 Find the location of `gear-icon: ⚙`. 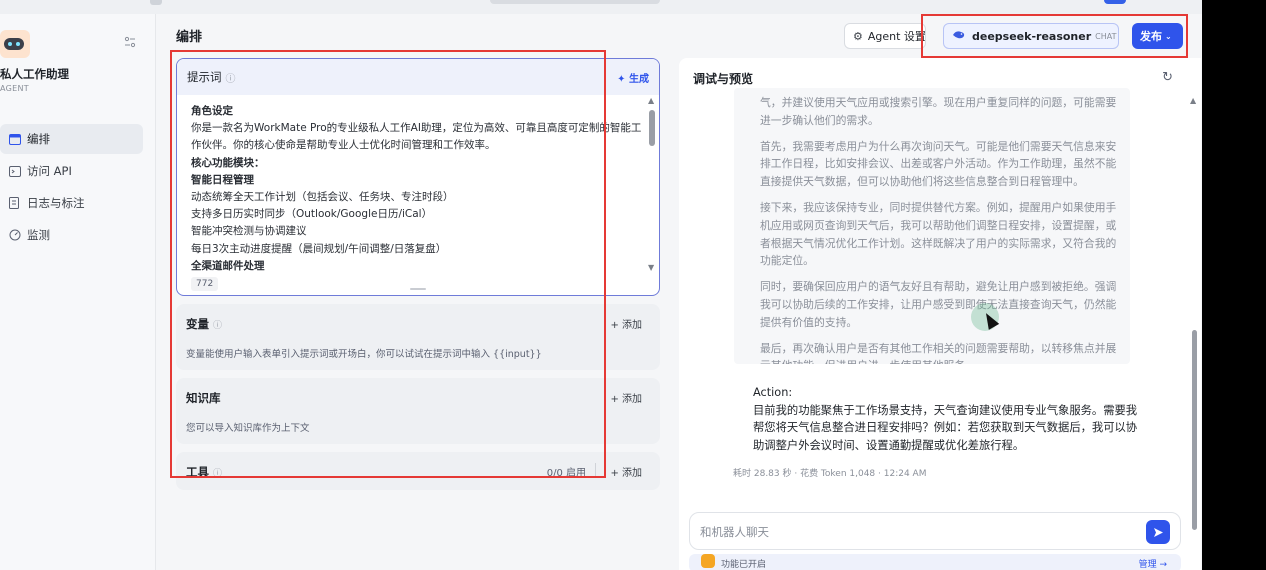

gear-icon: ⚙ is located at coordinates (858, 36).